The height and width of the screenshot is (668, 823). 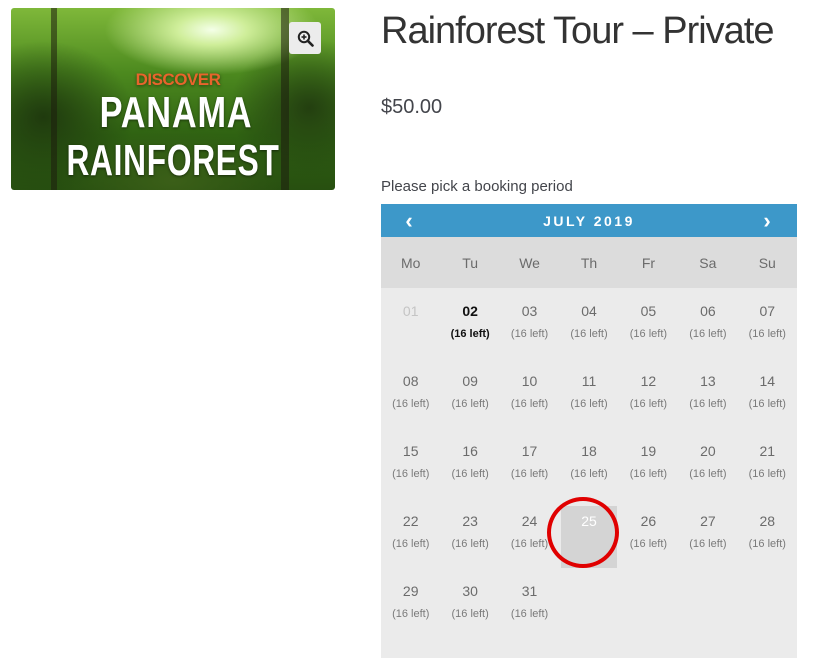 I want to click on image-rainforest-text: RAINFOREST, so click(x=173, y=160).